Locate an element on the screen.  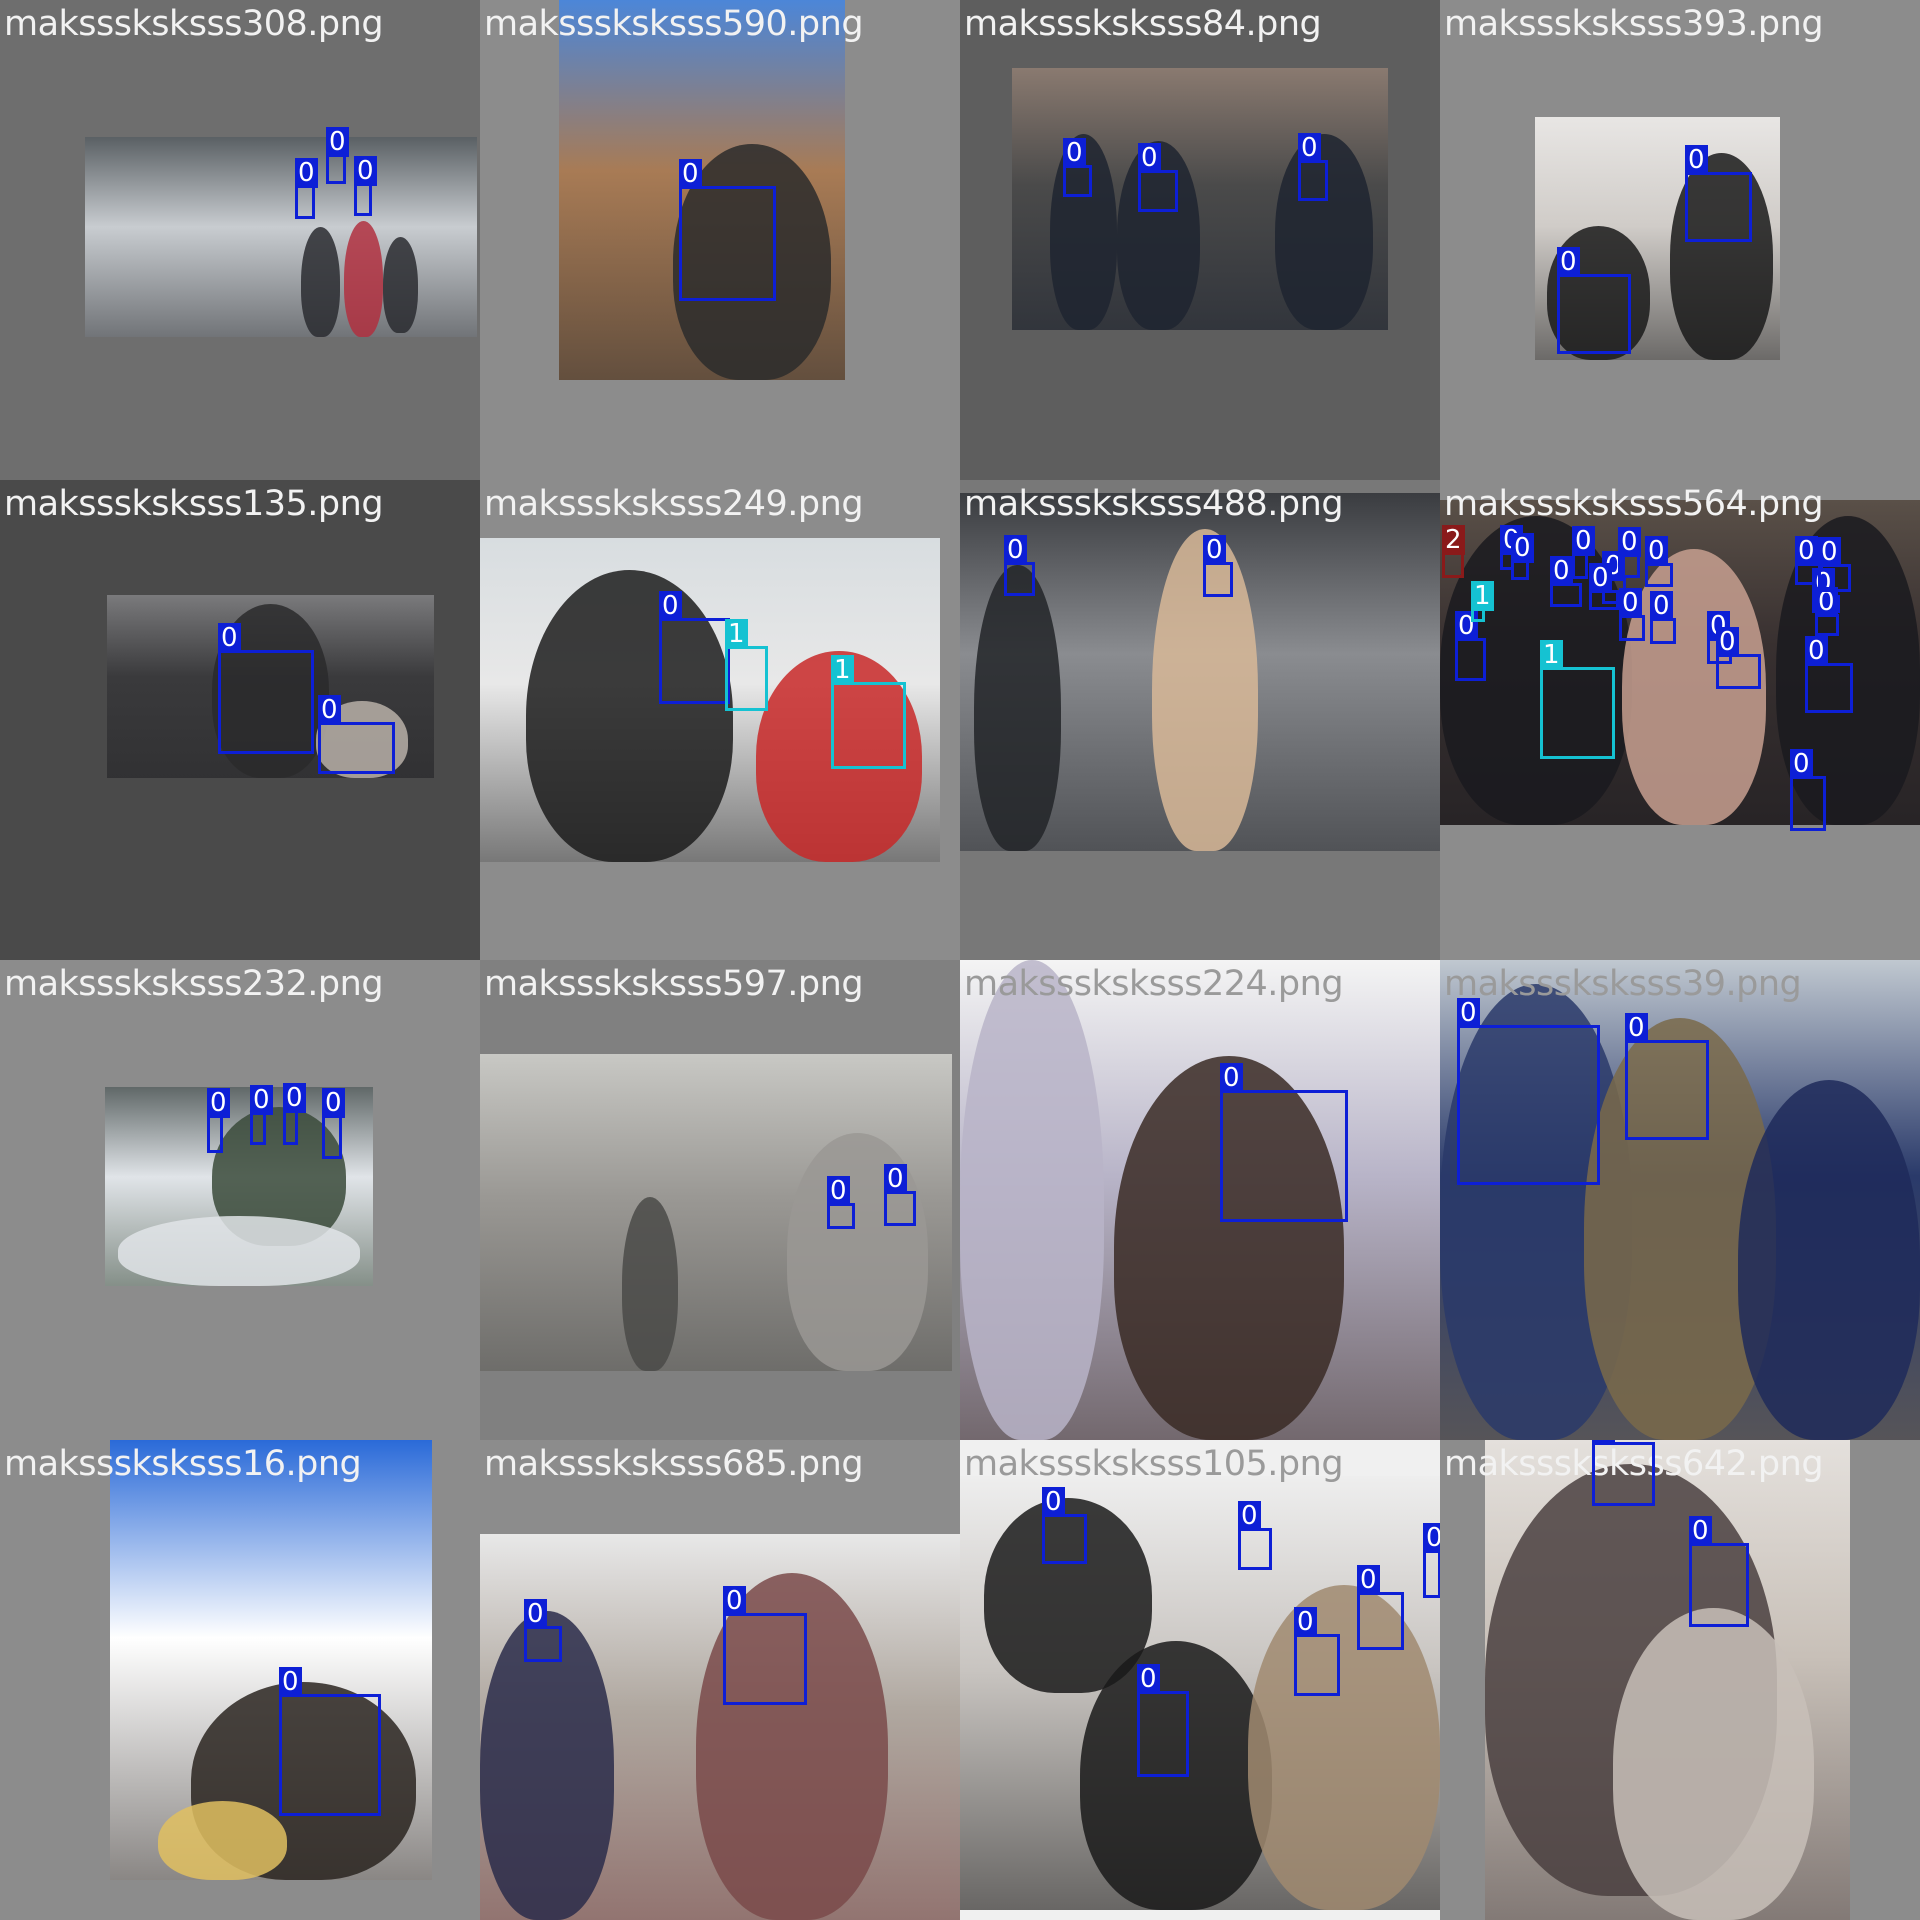
image-filename: maksssksksss597.png is located at coordinates (674, 984).